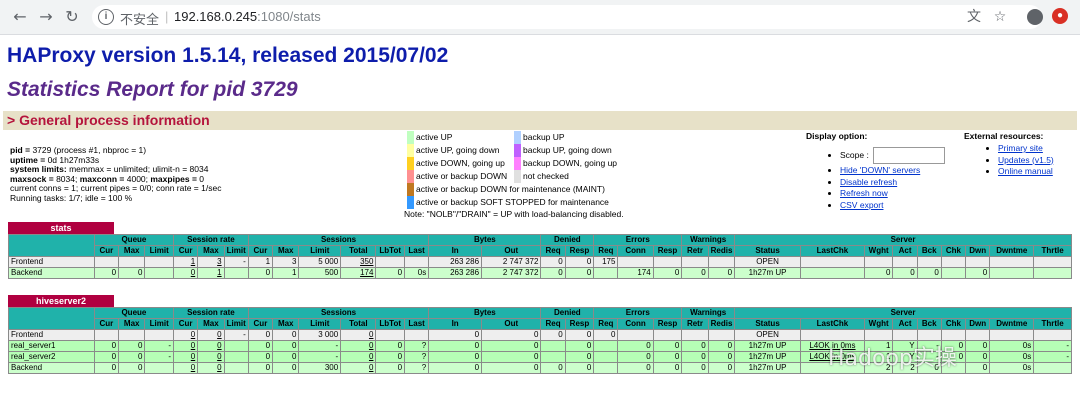  I want to click on translate-icon: 文, so click(974, 17).